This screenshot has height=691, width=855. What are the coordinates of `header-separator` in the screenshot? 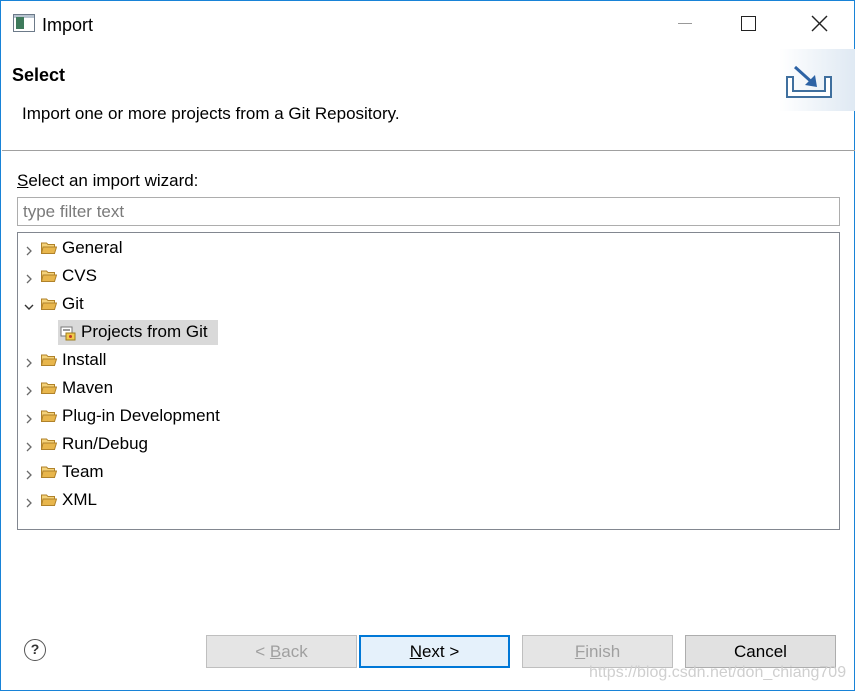 It's located at (428, 150).